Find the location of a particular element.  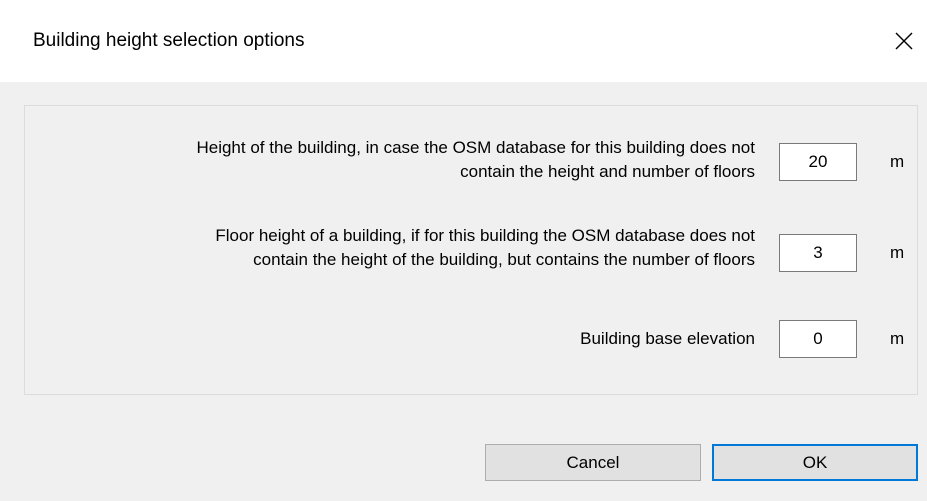

base-elevation-label-line1: Building base elevation is located at coordinates (667, 338).